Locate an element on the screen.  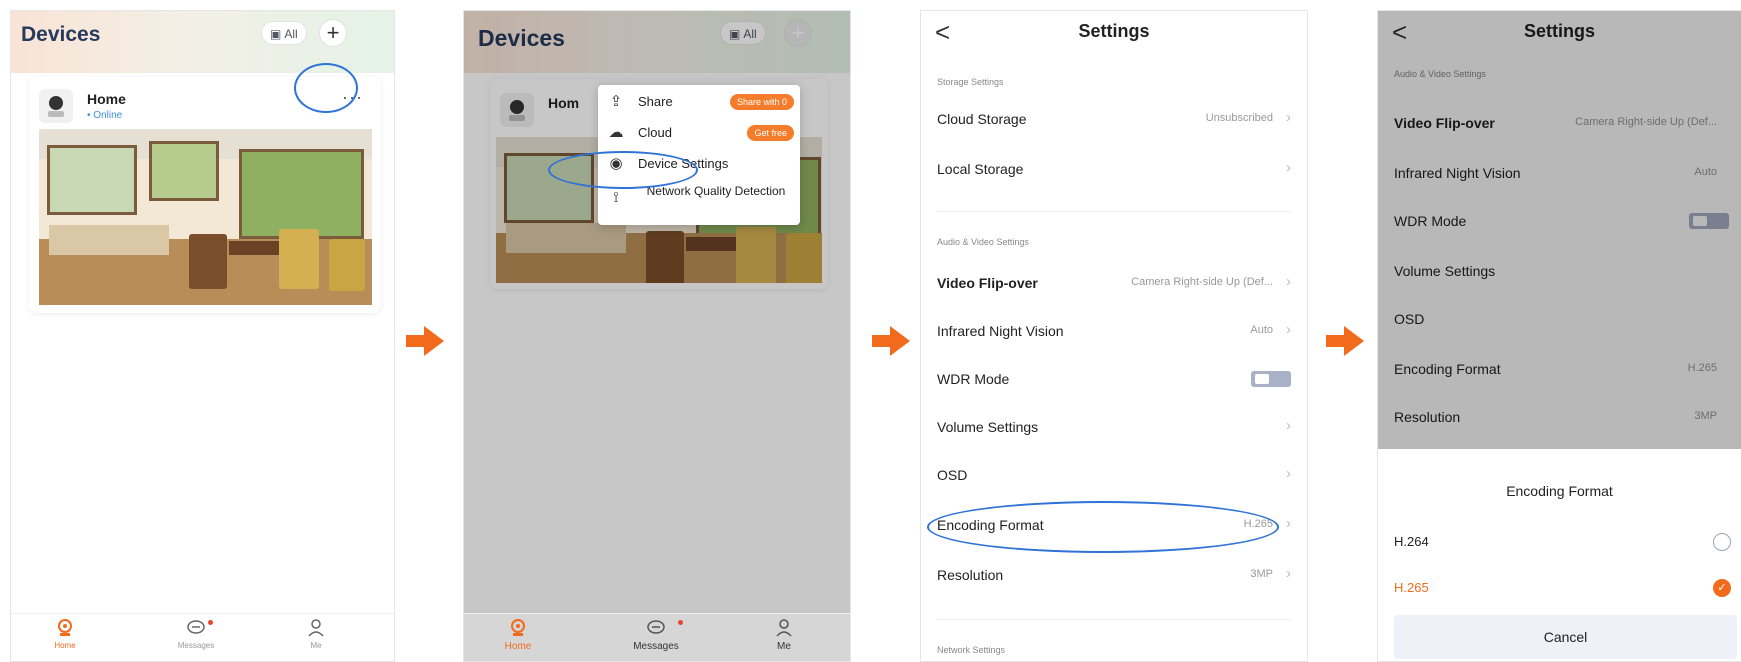
add-device-button: + is located at coordinates (333, 33).